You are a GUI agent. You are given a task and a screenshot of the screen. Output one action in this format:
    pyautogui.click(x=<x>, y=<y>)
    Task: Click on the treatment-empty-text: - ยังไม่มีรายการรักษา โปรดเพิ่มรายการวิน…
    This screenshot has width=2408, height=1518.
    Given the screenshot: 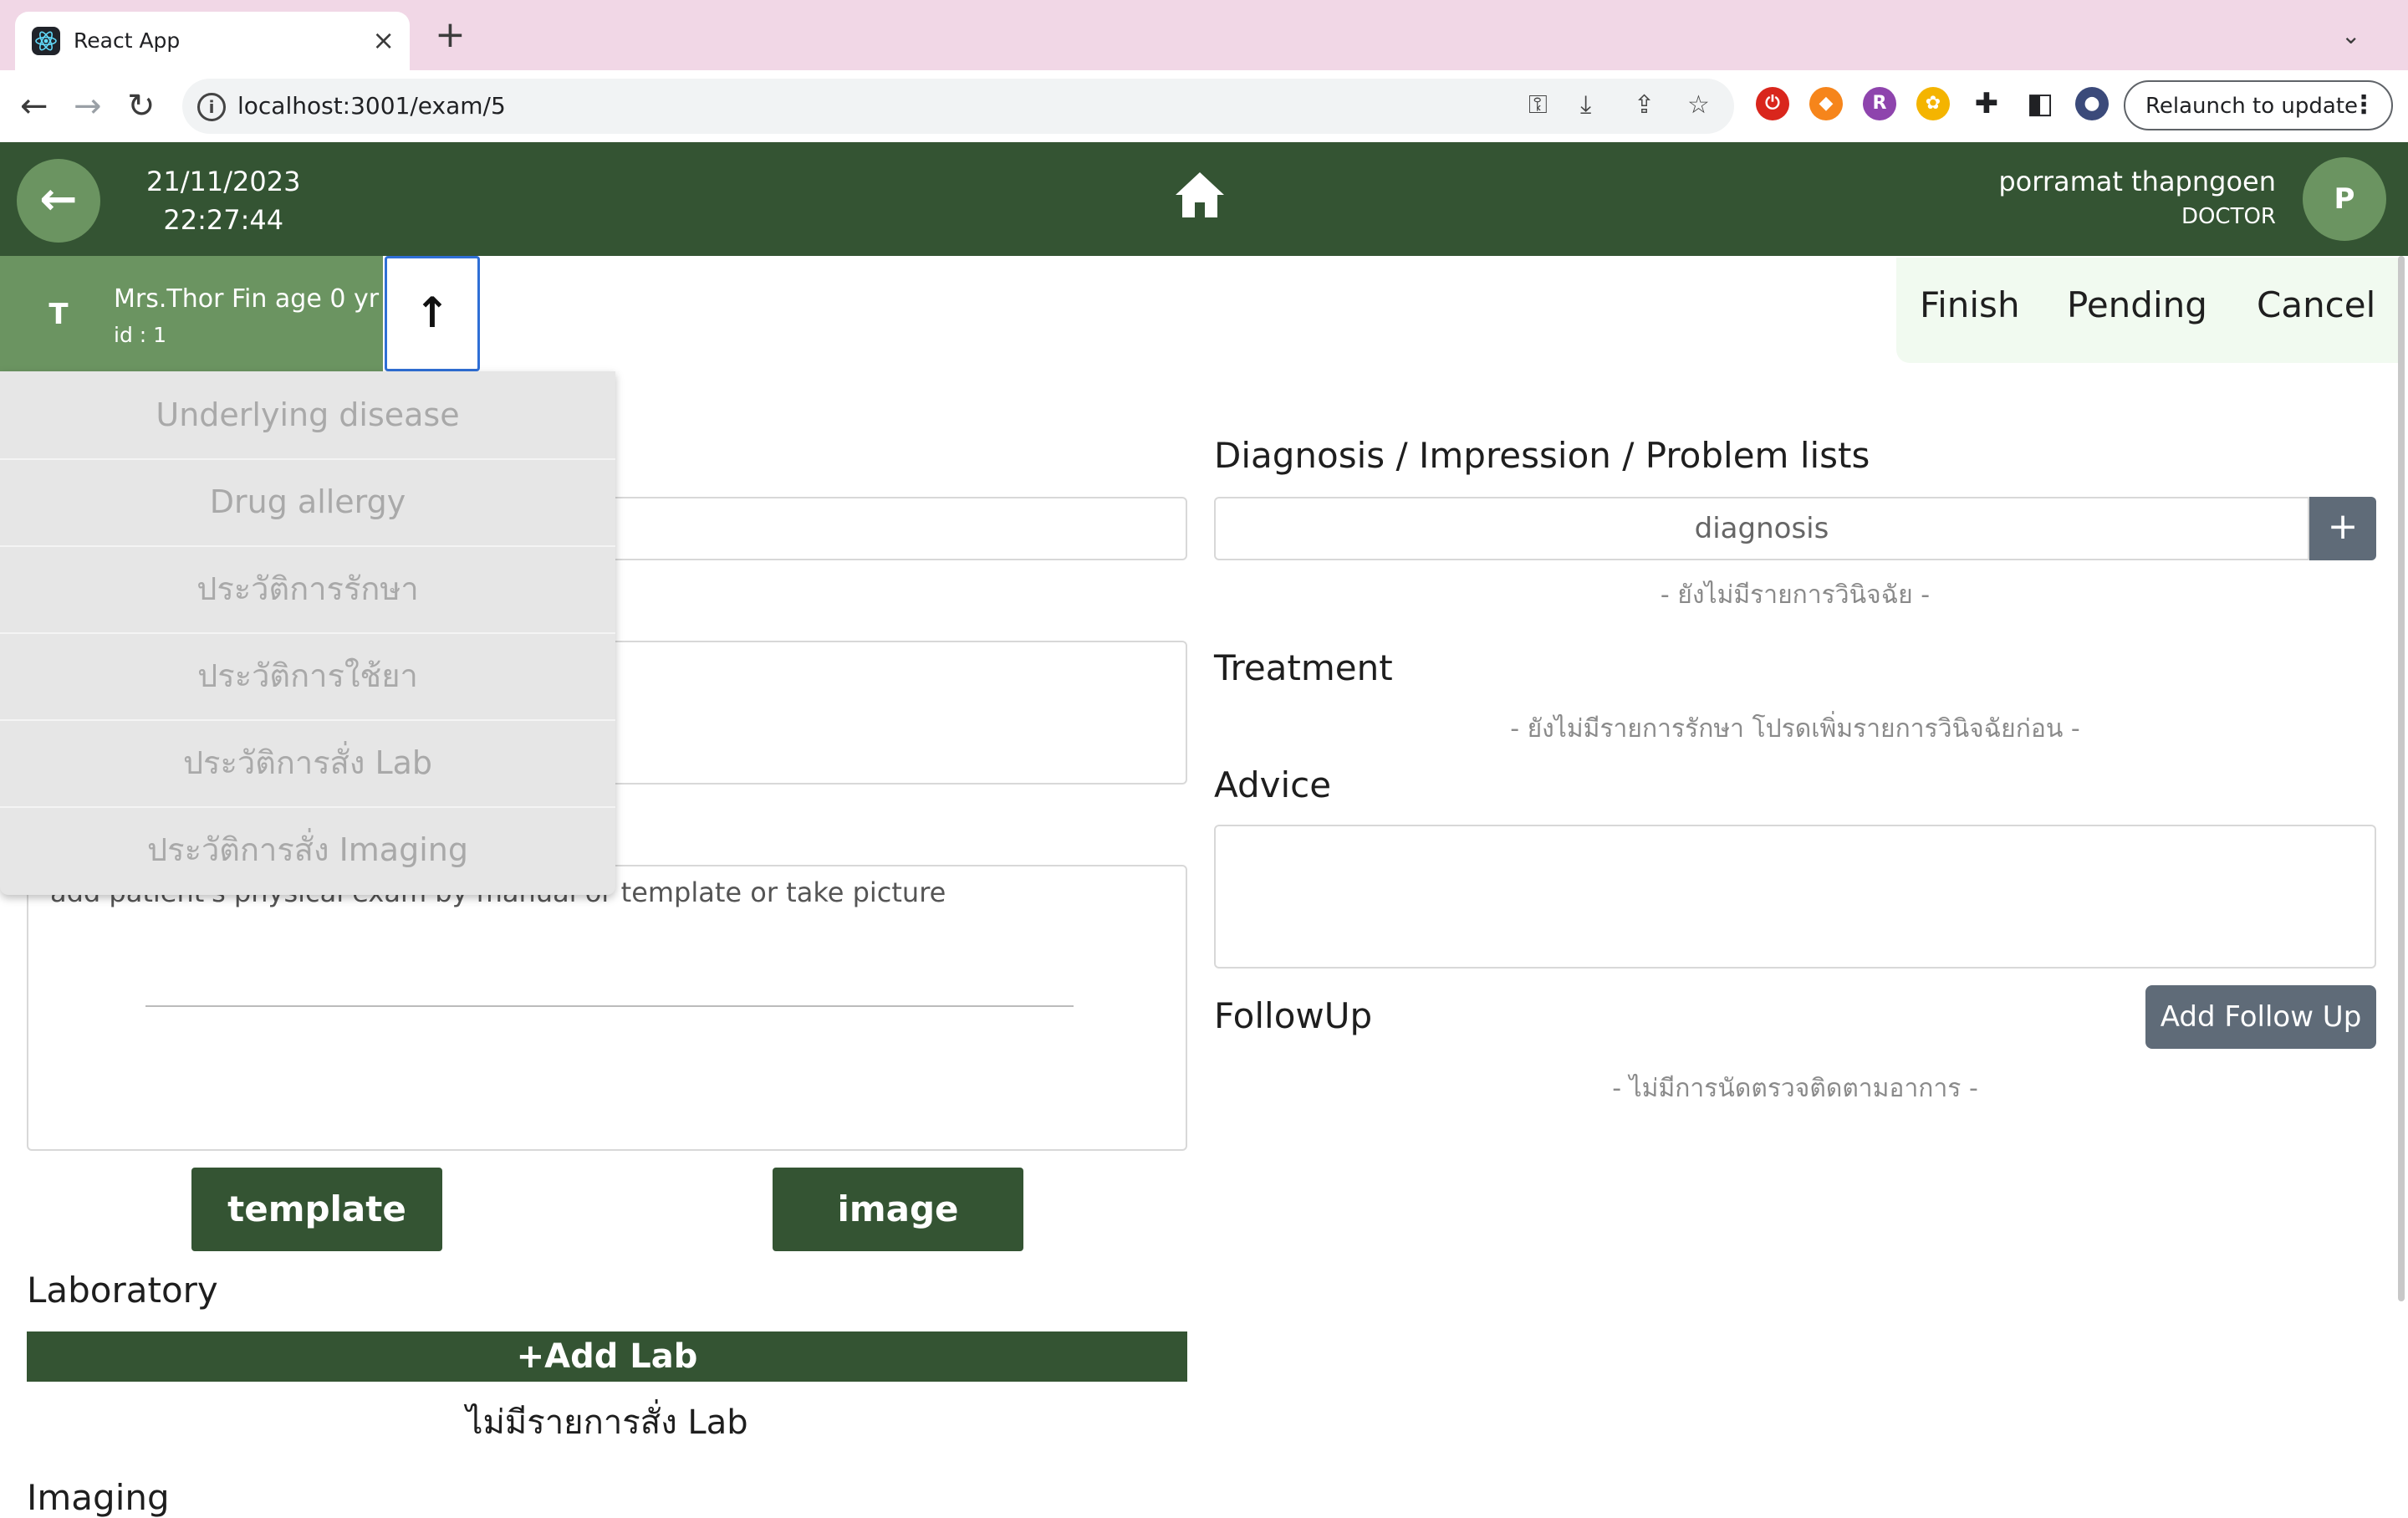 What is the action you would take?
    pyautogui.click(x=1795, y=729)
    